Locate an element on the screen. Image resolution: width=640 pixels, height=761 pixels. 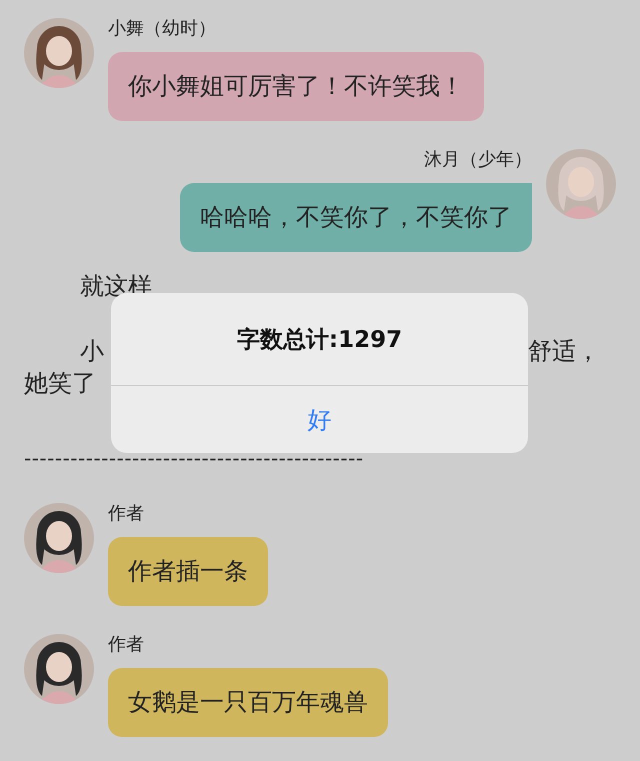
dialog-title: 字数总计:1297 is located at coordinates (319, 340).